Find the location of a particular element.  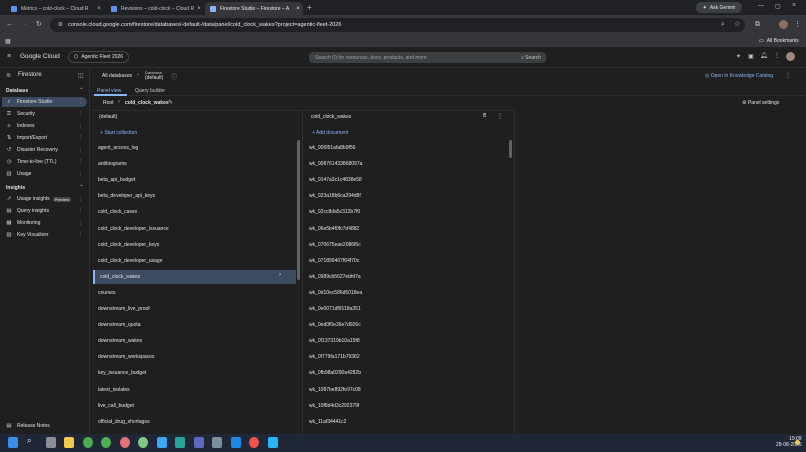

collapse-sidebar-icon: ◫ is located at coordinates (81, 75).